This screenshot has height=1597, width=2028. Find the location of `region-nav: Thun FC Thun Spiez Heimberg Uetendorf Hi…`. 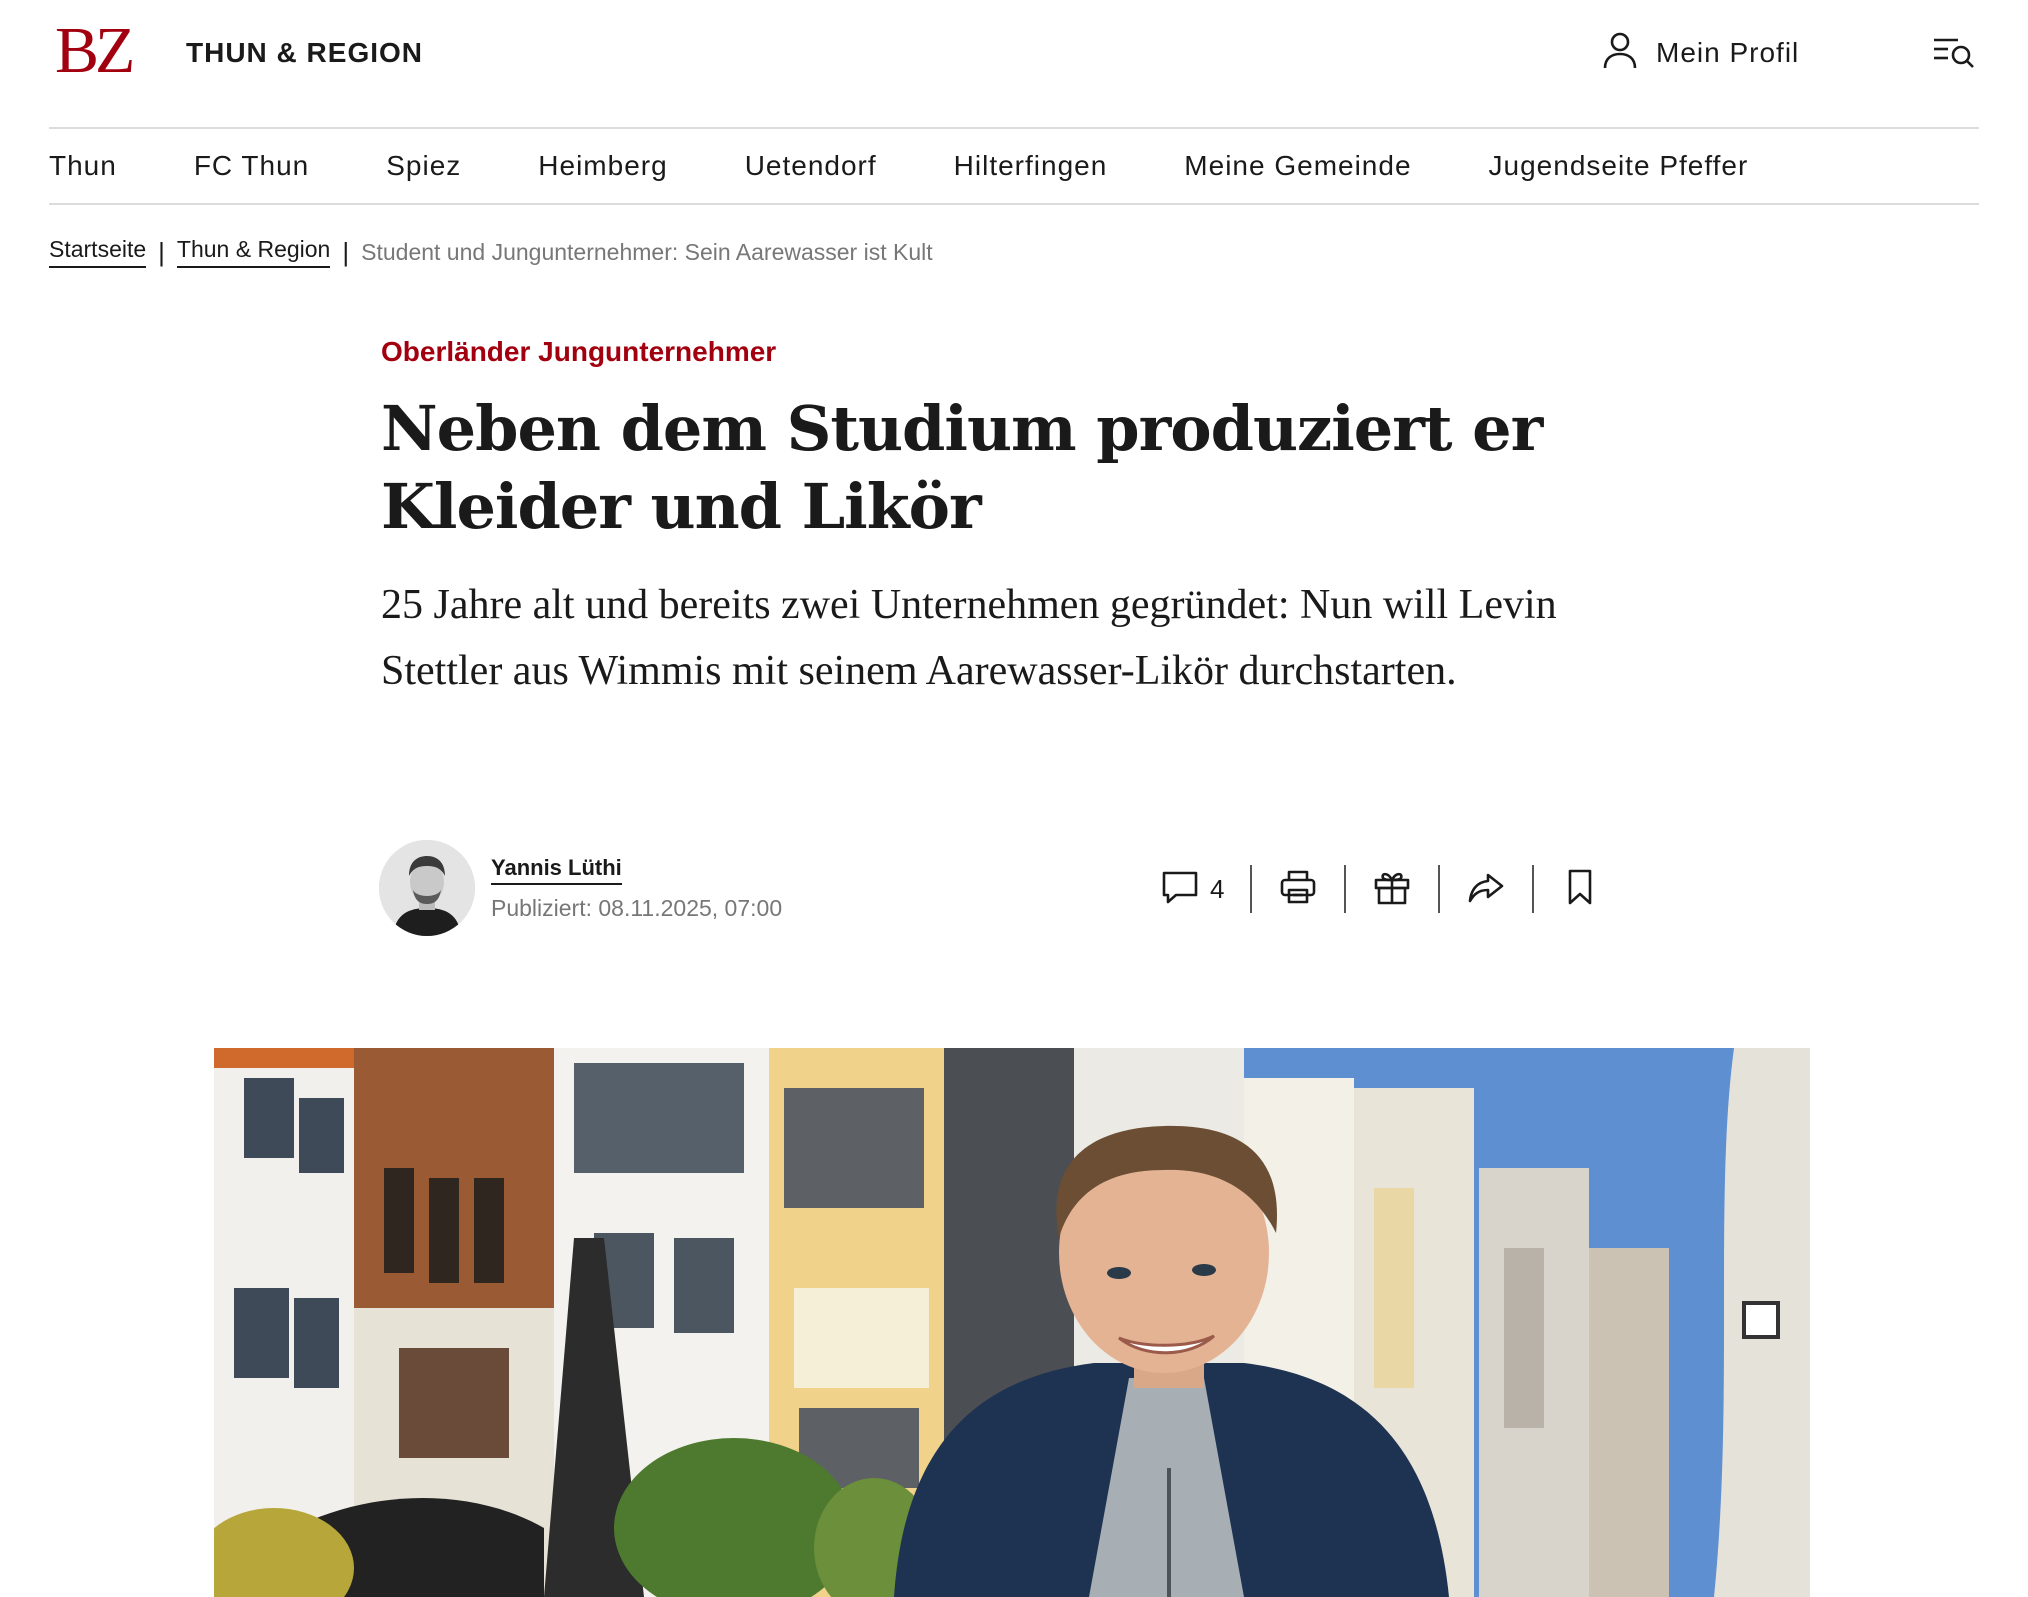

region-nav: Thun FC Thun Spiez Heimberg Uetendorf Hi… is located at coordinates (937, 166).